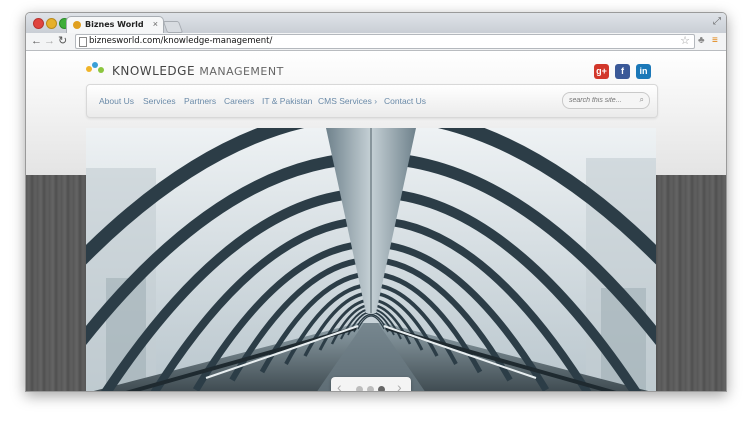 Image resolution: width=750 pixels, height=425 pixels. What do you see at coordinates (77, 25) in the screenshot?
I see `favicon-icon` at bounding box center [77, 25].